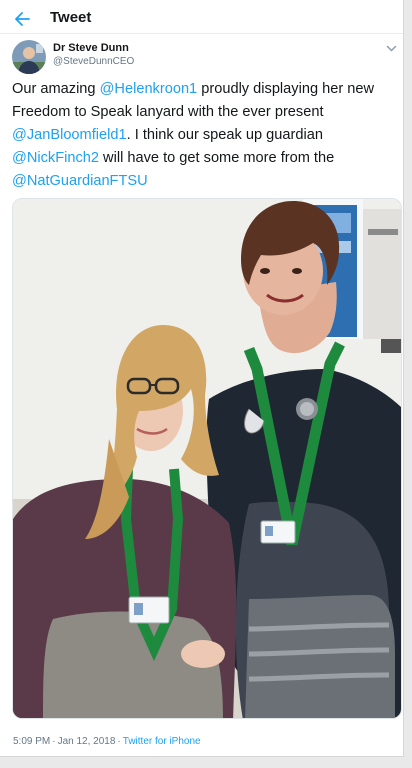  Describe the element at coordinates (201, 17) in the screenshot. I see `tweet-header: Tweet` at that location.